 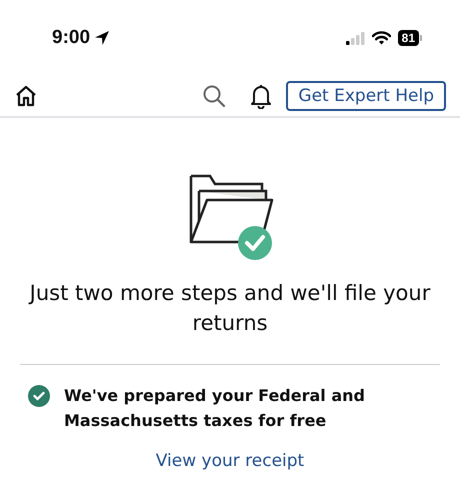 What do you see at coordinates (215, 408) in the screenshot?
I see `status-message: We've prepared your Federal and Massachusetts taxes for free` at bounding box center [215, 408].